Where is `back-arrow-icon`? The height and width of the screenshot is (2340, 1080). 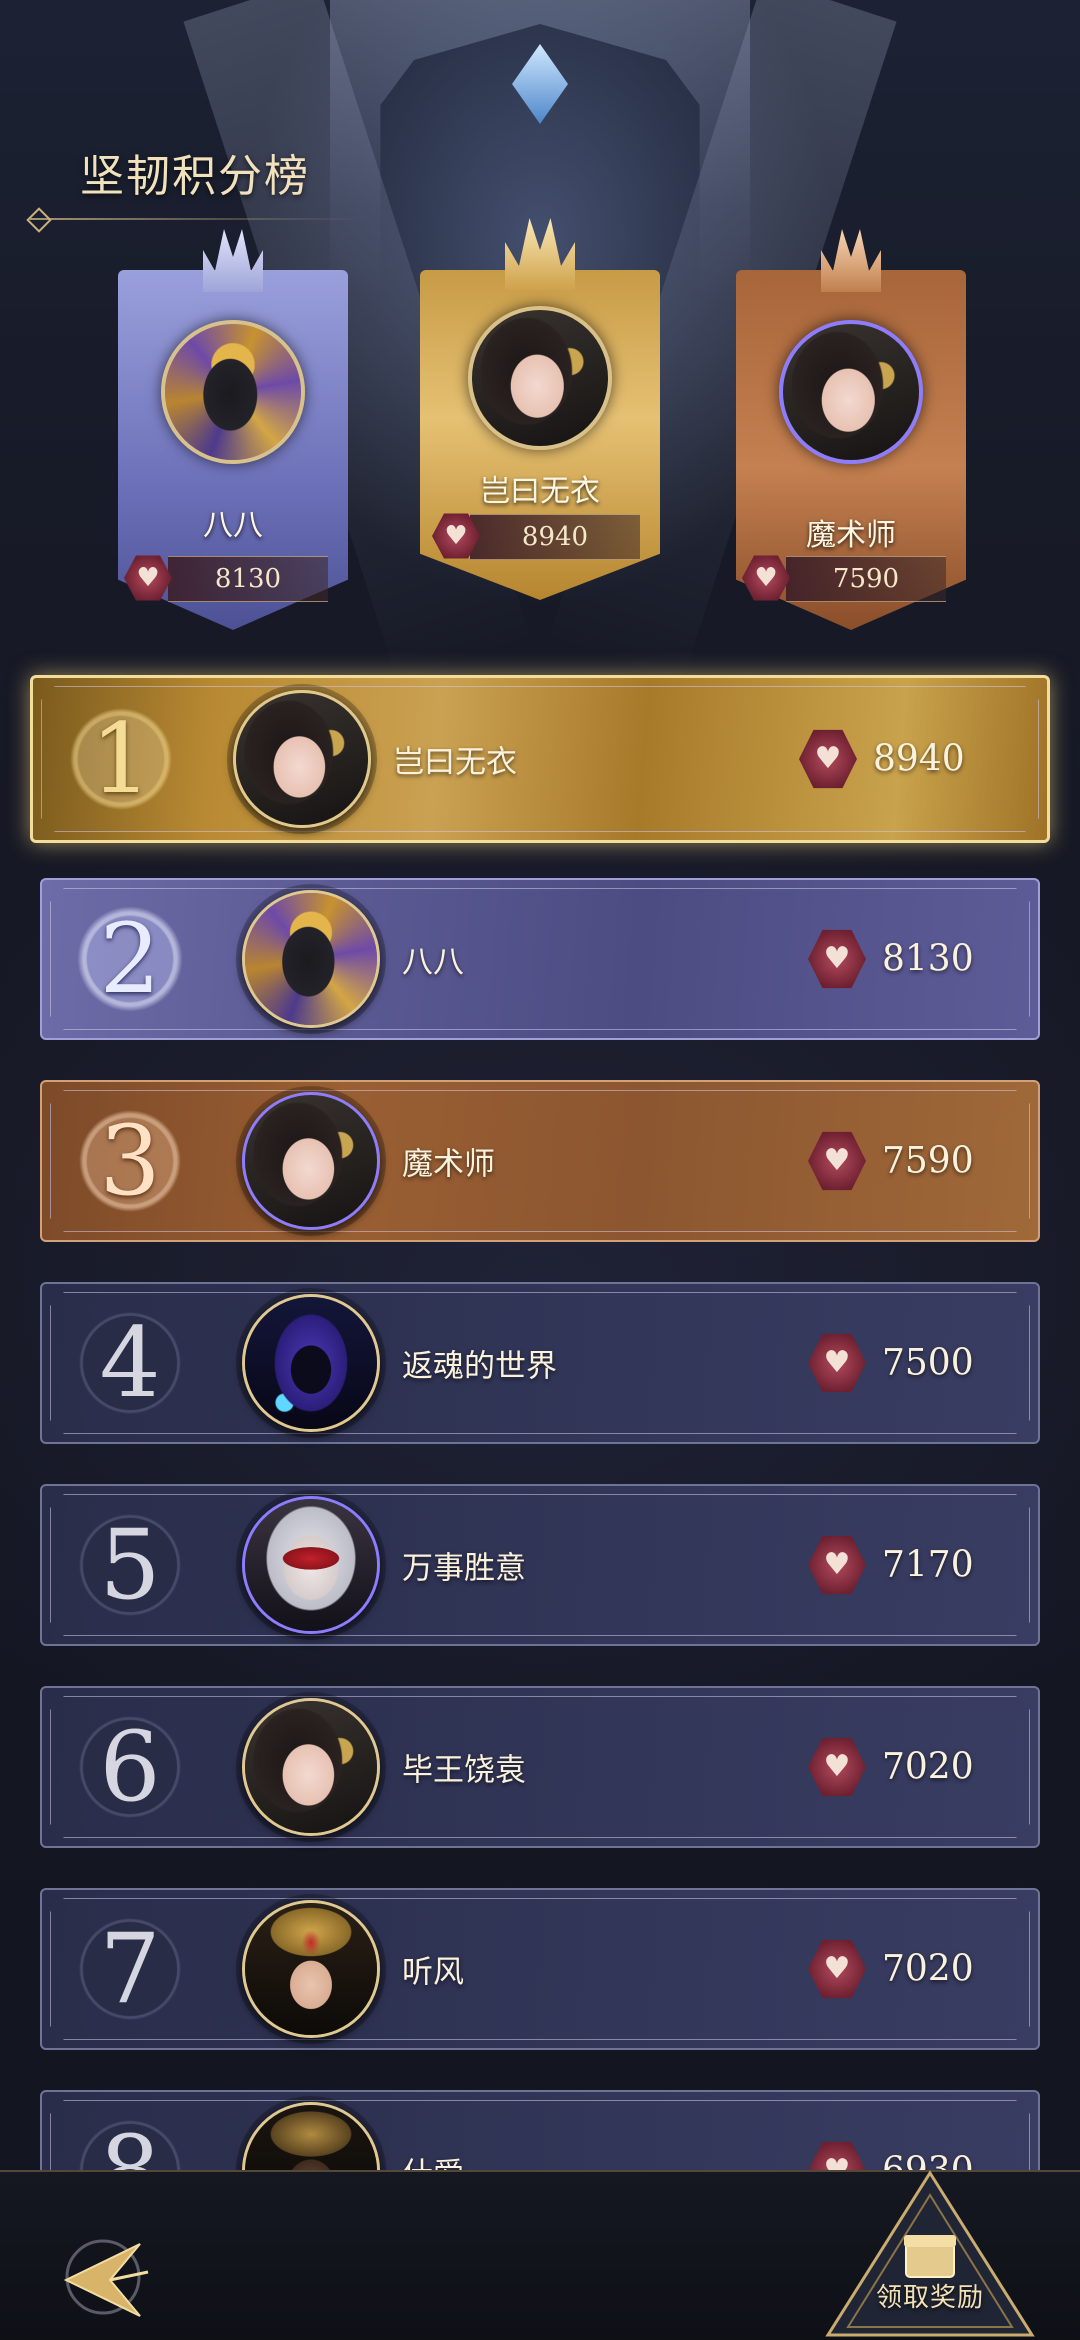
back-arrow-icon is located at coordinates (106, 2278).